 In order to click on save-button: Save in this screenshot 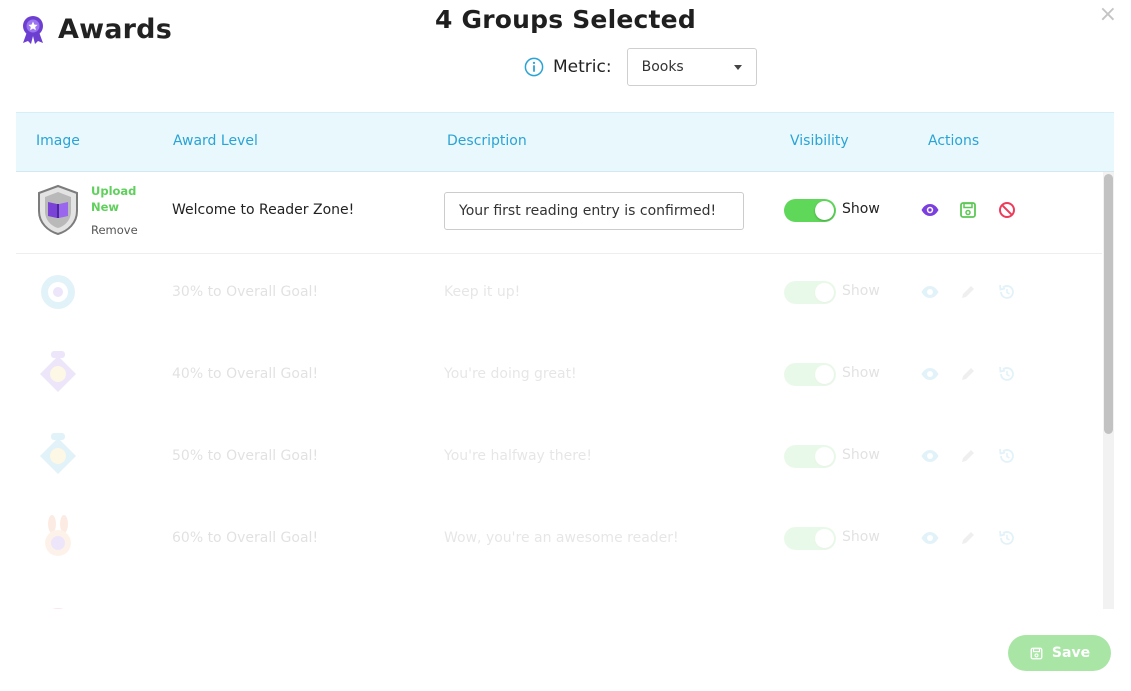, I will do `click(1059, 653)`.